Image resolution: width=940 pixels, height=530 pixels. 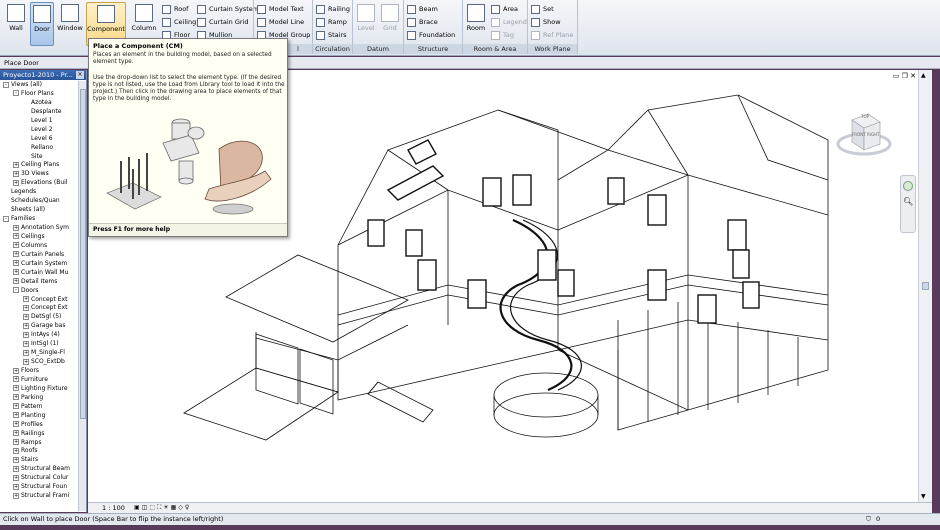 I want to click on browser-tree-item: + Ceiling Plans, so click(x=39, y=165).